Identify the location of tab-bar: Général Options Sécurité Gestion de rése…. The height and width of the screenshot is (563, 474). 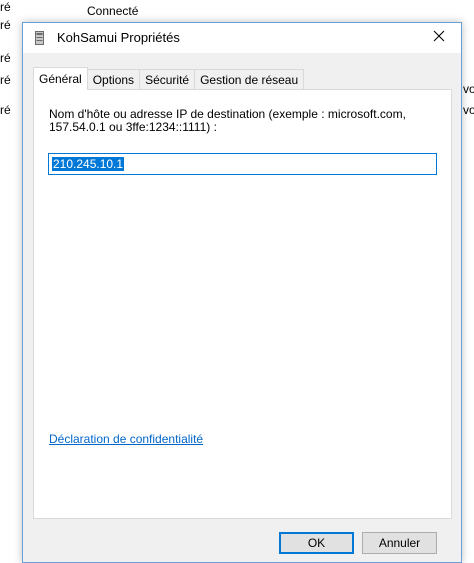
(169, 78).